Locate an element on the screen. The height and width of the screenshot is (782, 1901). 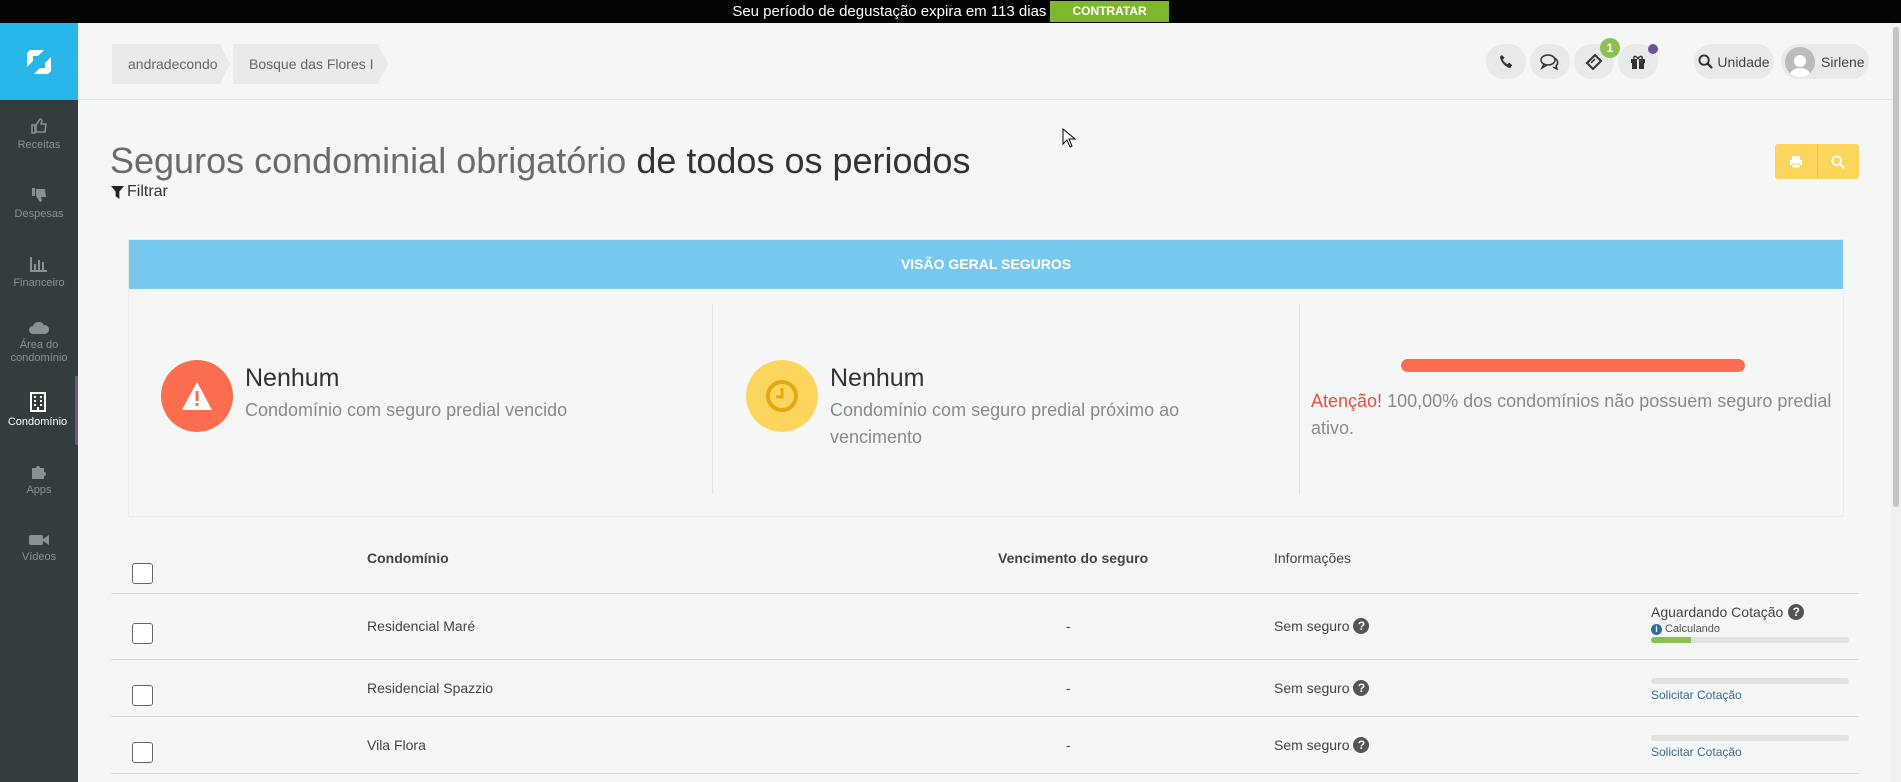
condominium-name: Vila Flora is located at coordinates (396, 745).